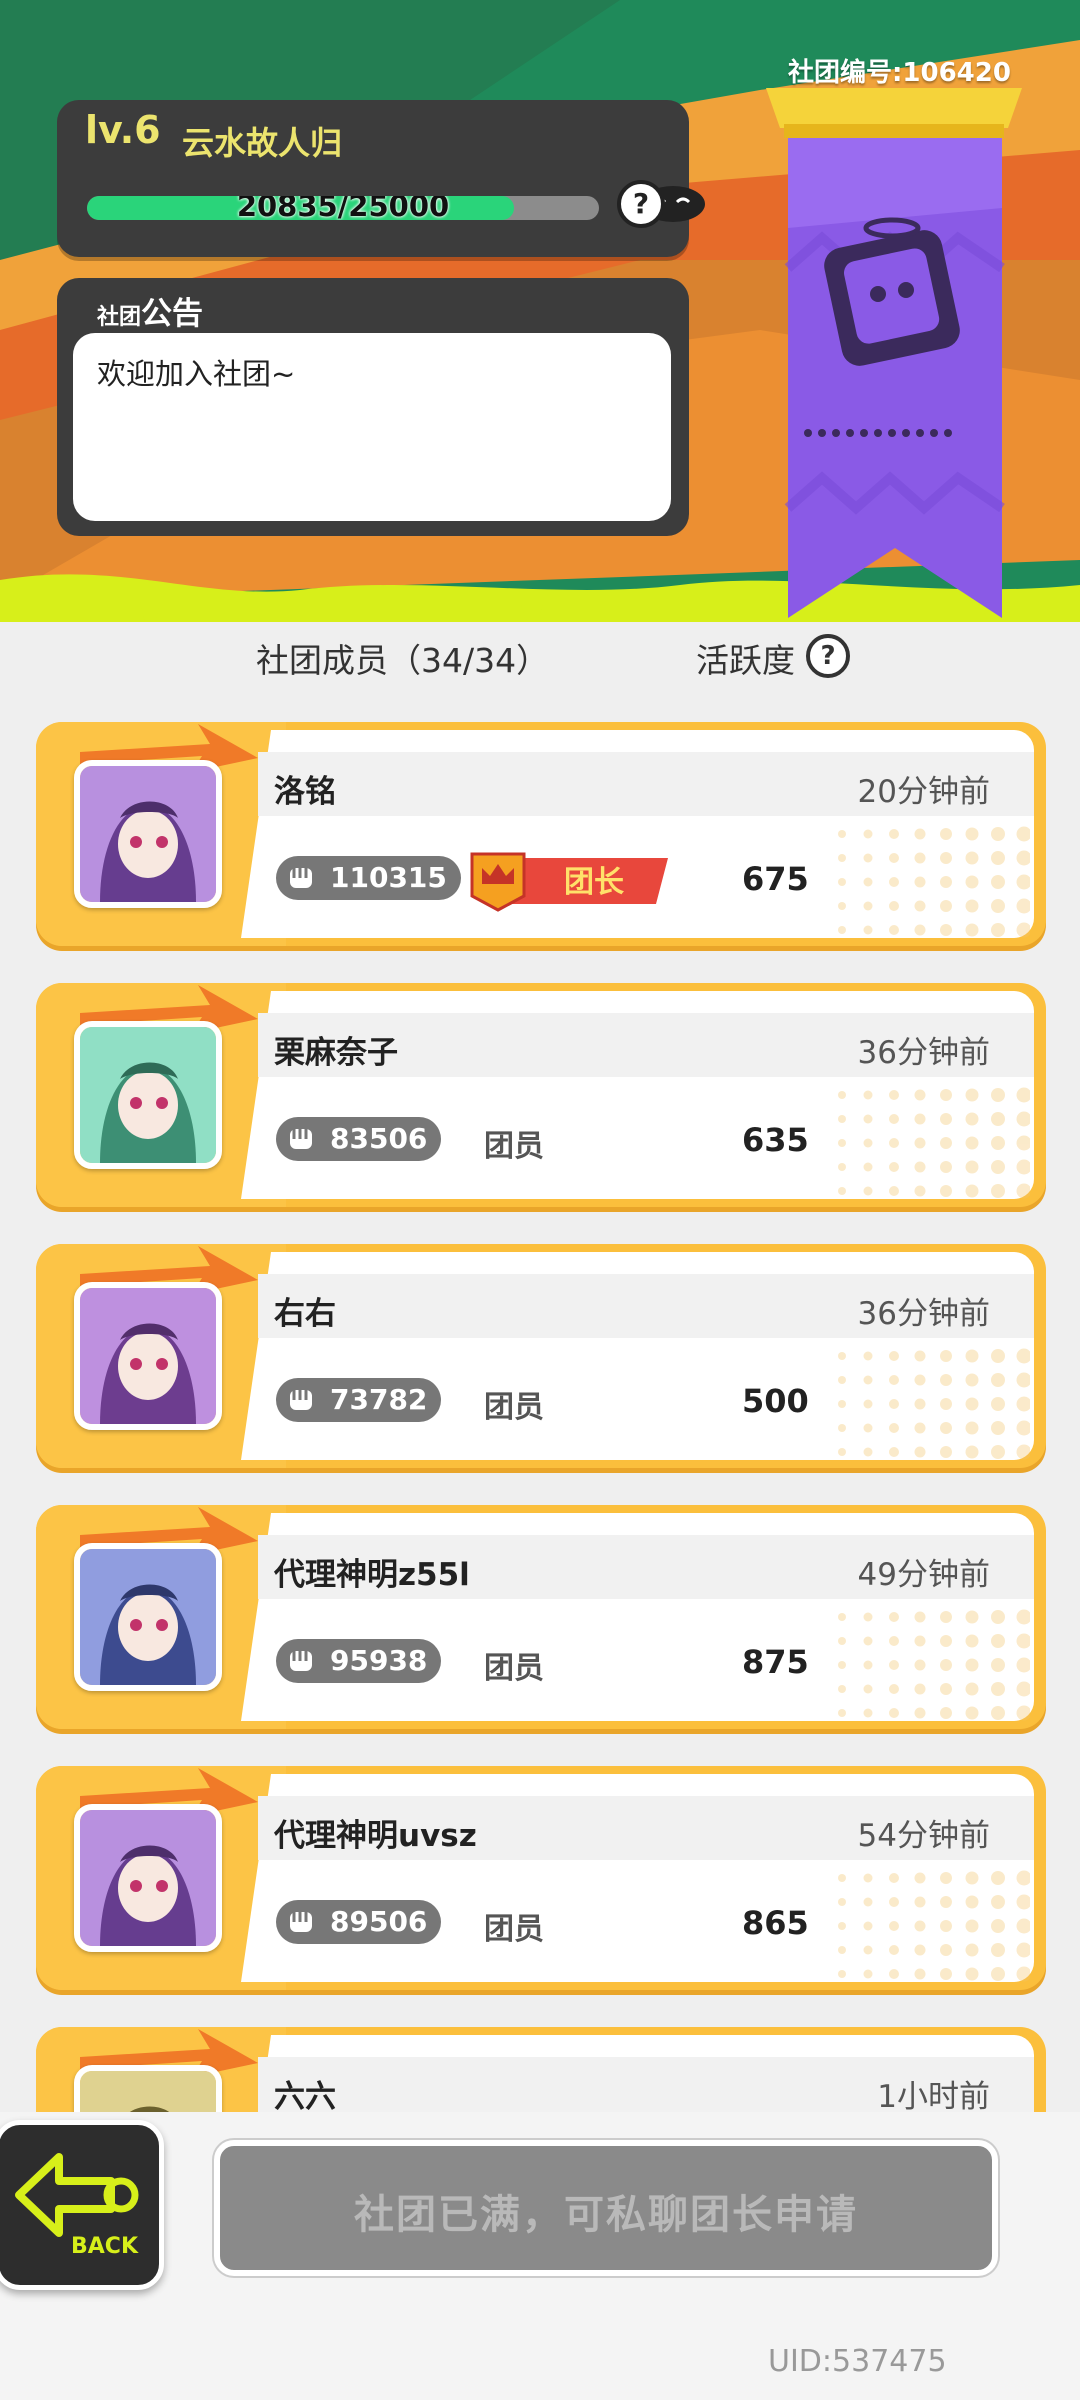  I want to click on member-power-value: 89506, so click(379, 1921).